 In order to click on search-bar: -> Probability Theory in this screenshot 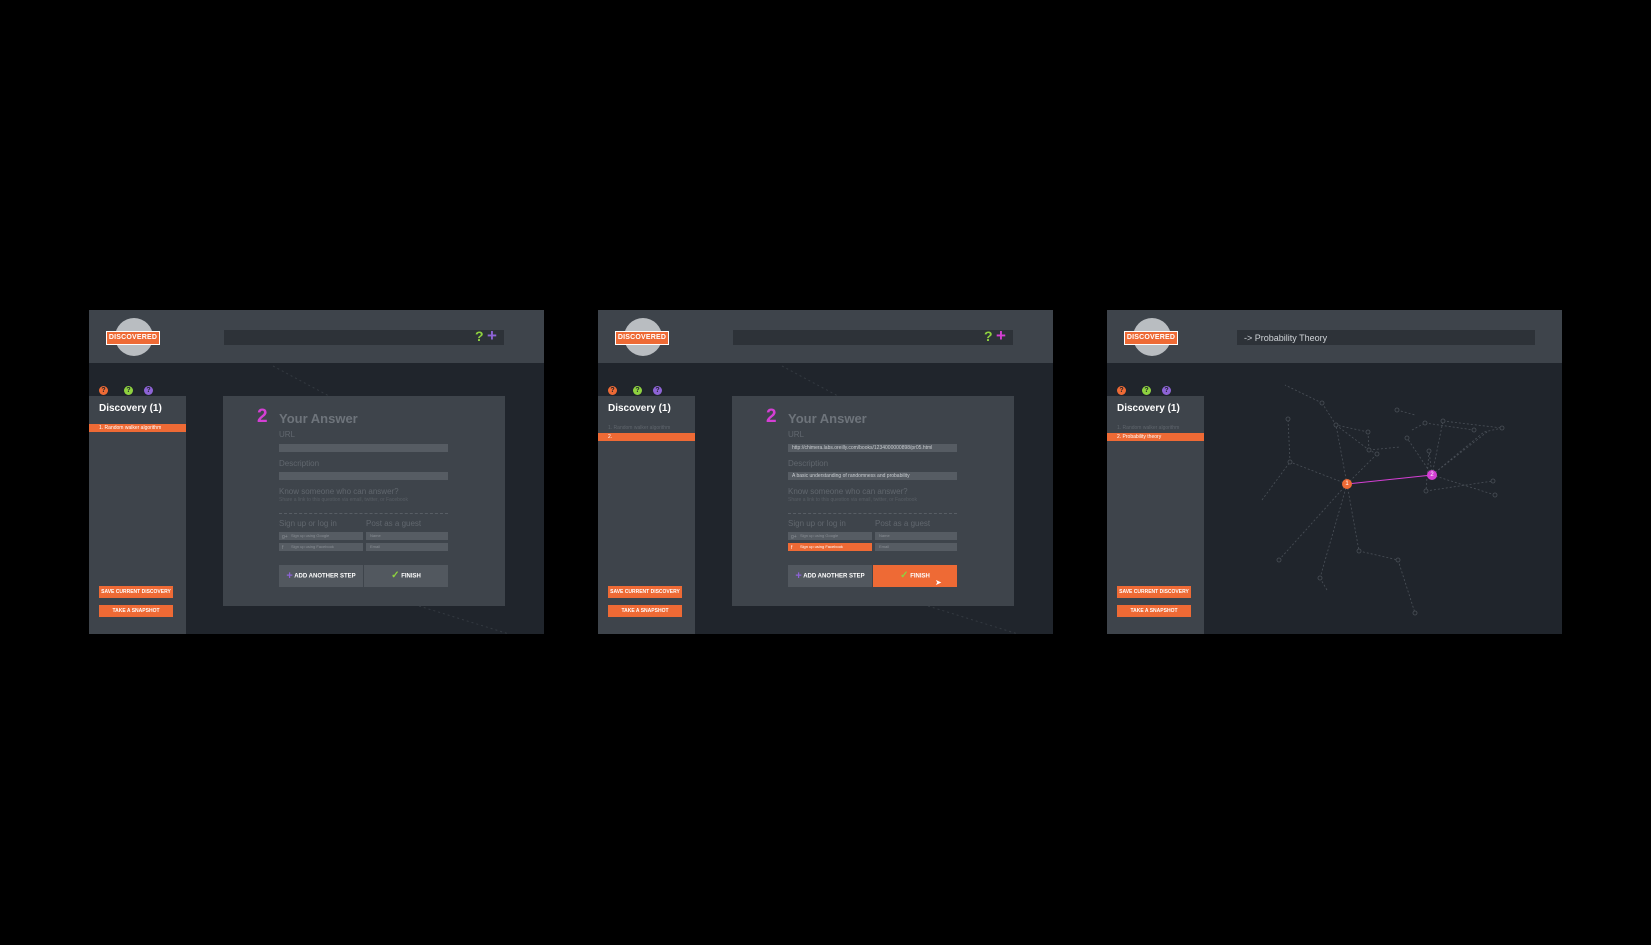, I will do `click(1386, 337)`.